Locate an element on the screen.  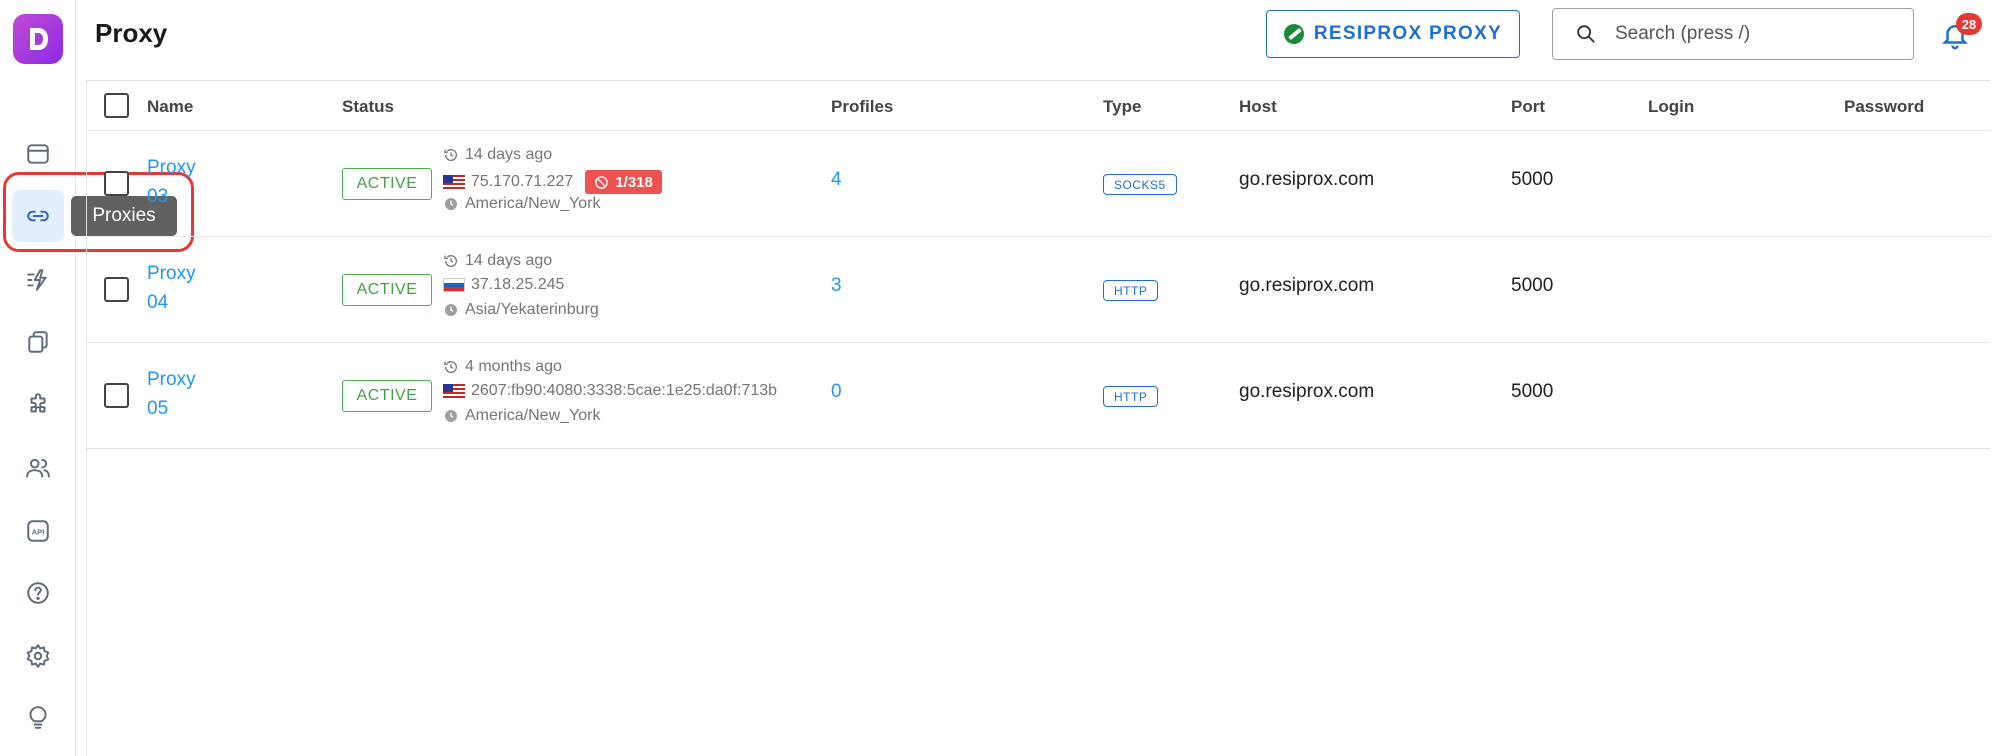
resiprox-logo-icon is located at coordinates (1293, 34).